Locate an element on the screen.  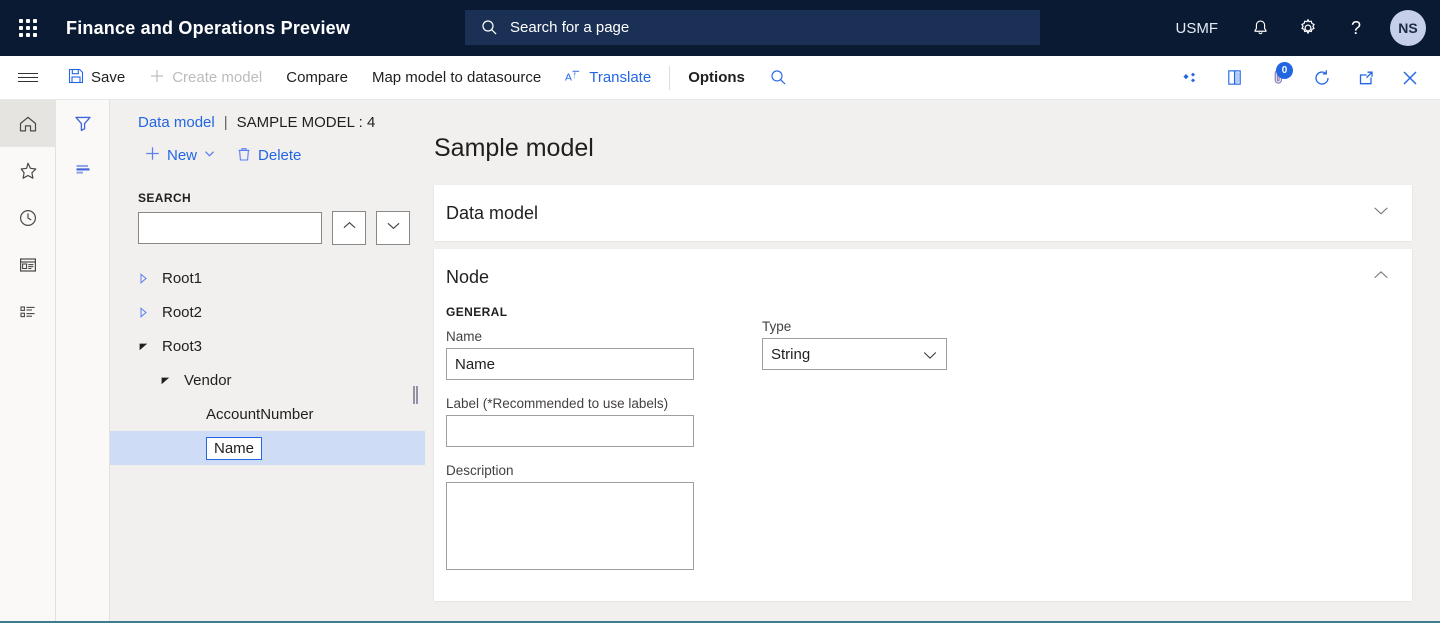
description-textarea is located at coordinates (570, 526).